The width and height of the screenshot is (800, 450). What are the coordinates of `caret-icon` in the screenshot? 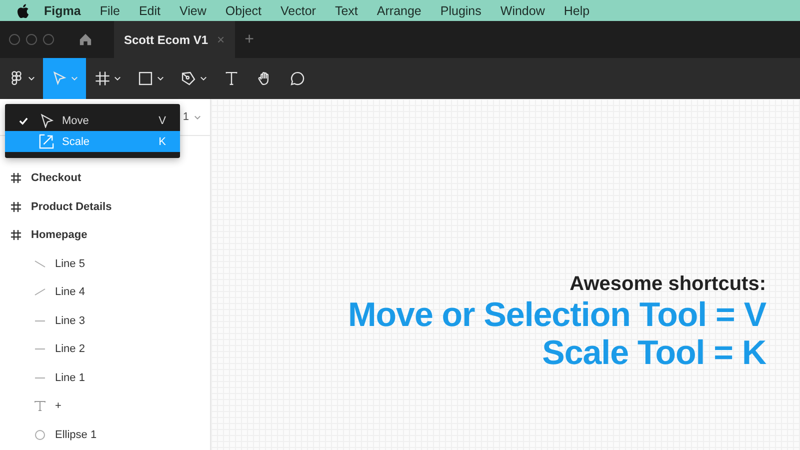 It's located at (197, 117).